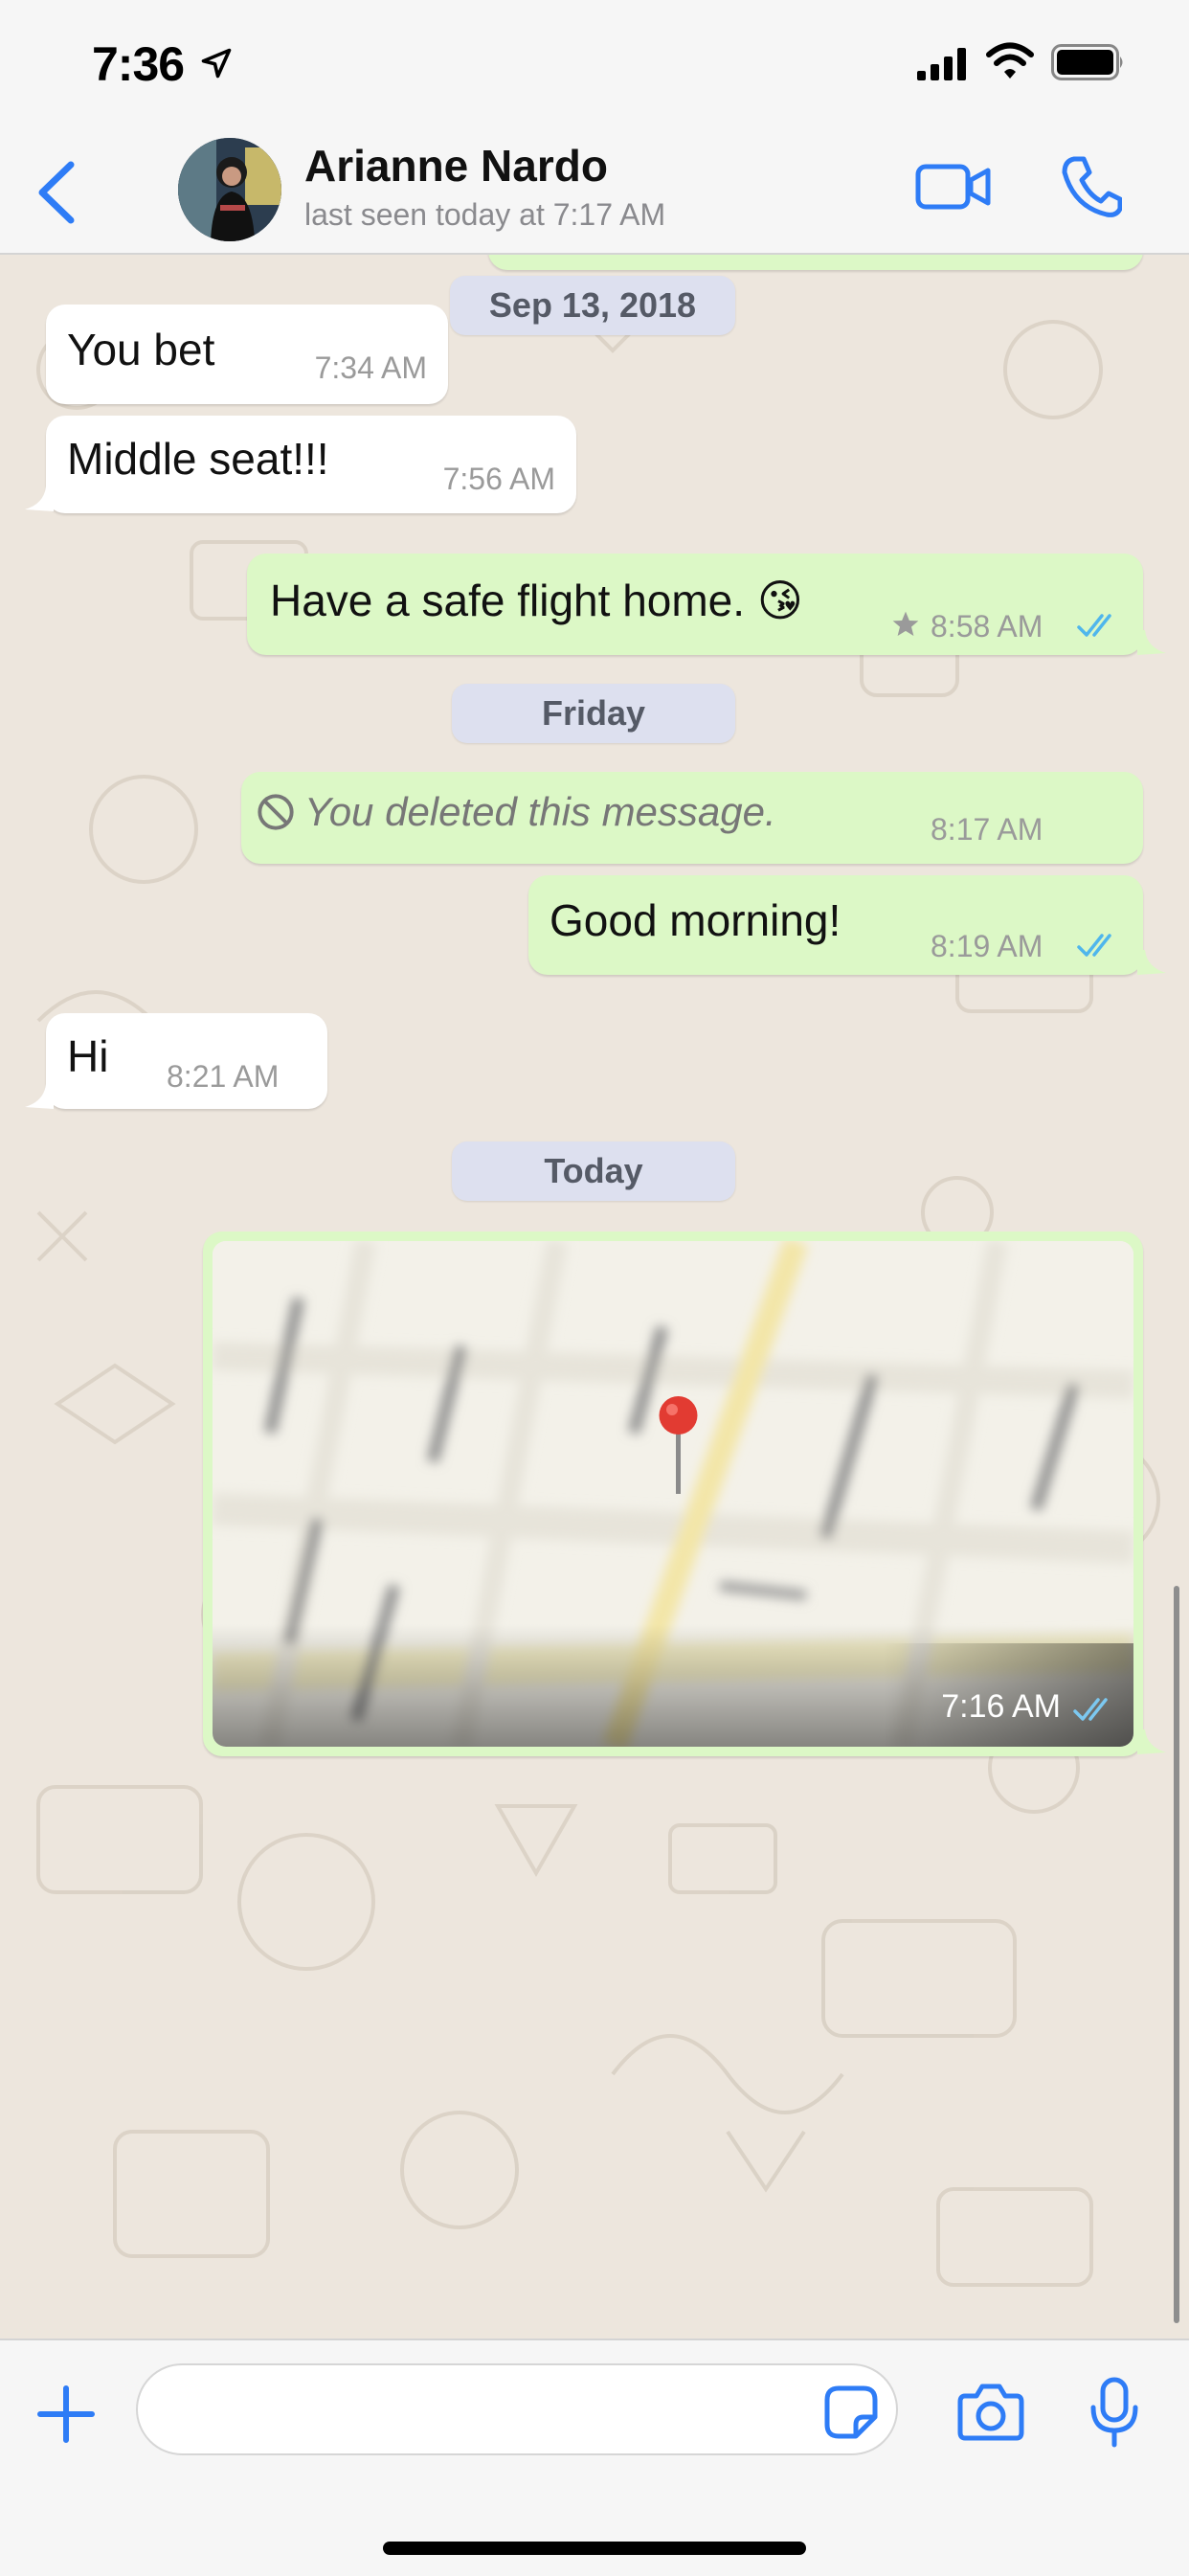  Describe the element at coordinates (592, 305) in the screenshot. I see `date-separator: Sep 13, 2018` at that location.